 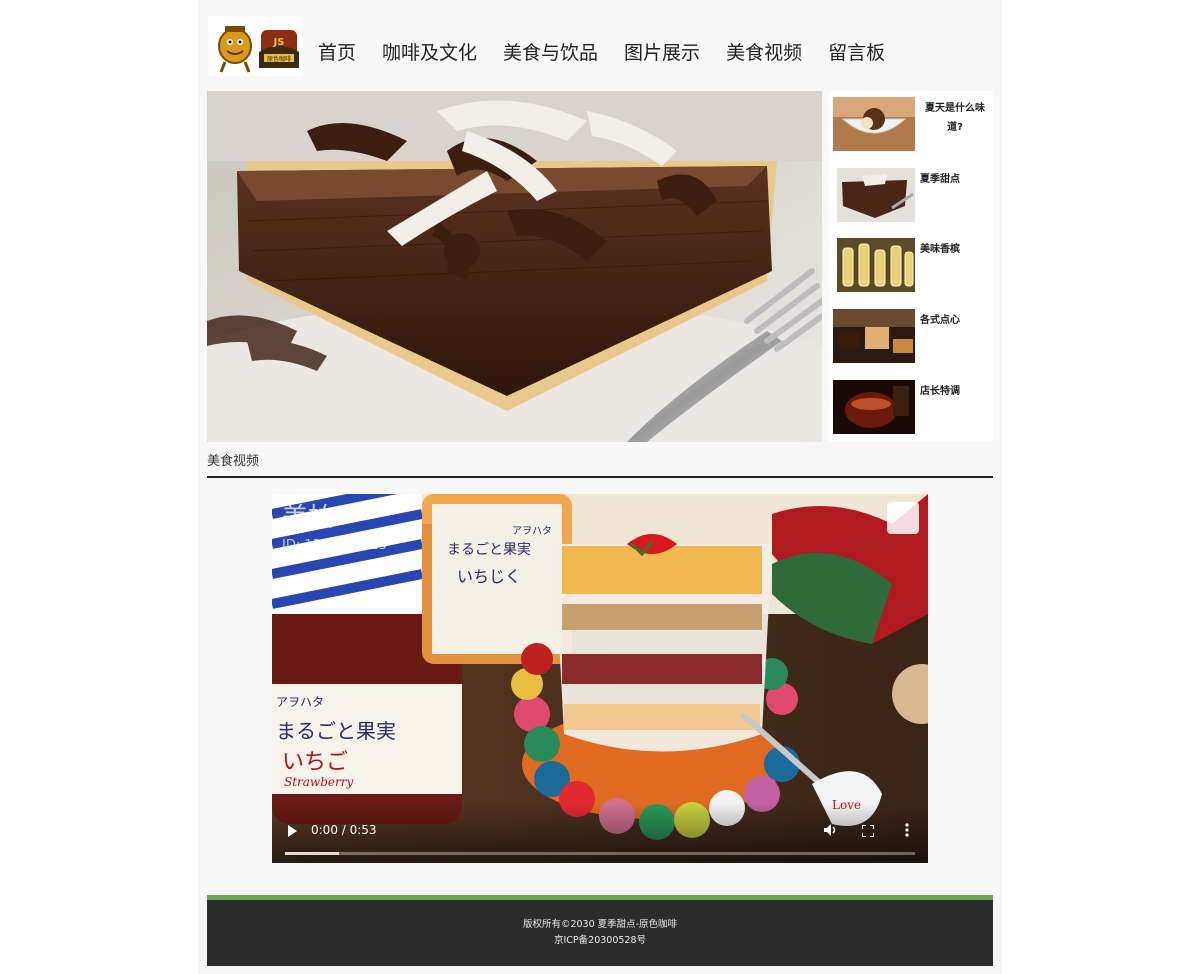 What do you see at coordinates (764, 51) in the screenshot?
I see `nav-item-food-video: 美食视频` at bounding box center [764, 51].